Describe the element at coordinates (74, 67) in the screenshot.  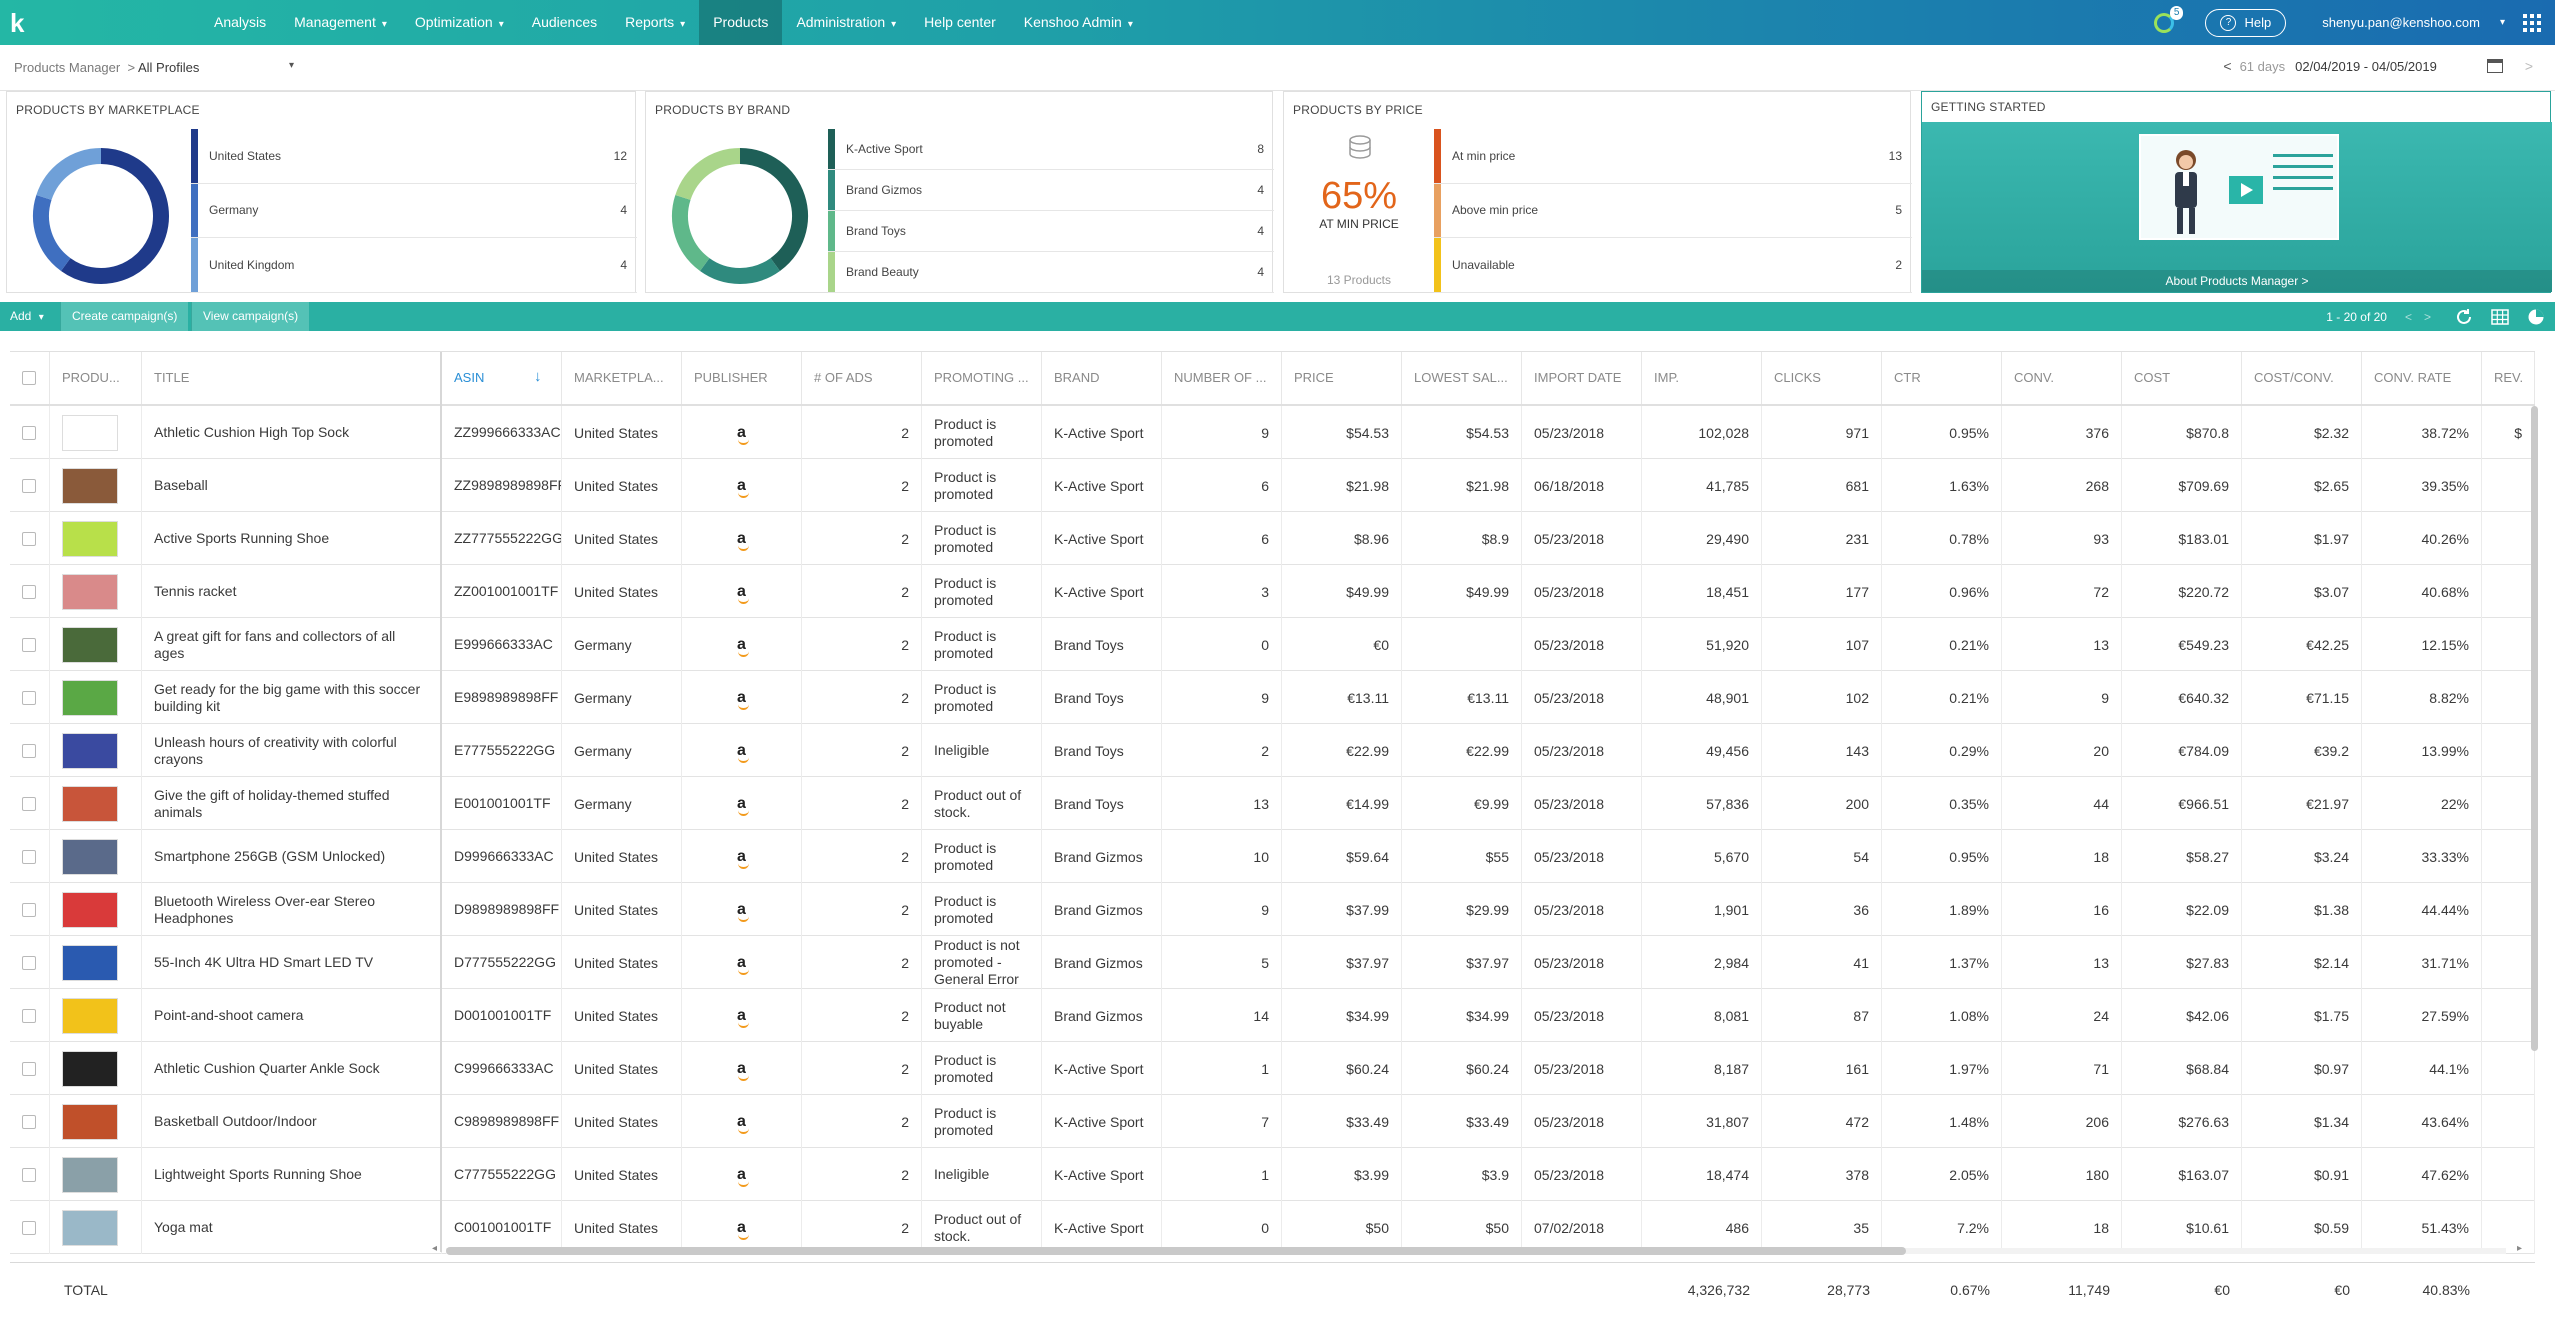
I see `breadcrumb: Products Manager >` at that location.